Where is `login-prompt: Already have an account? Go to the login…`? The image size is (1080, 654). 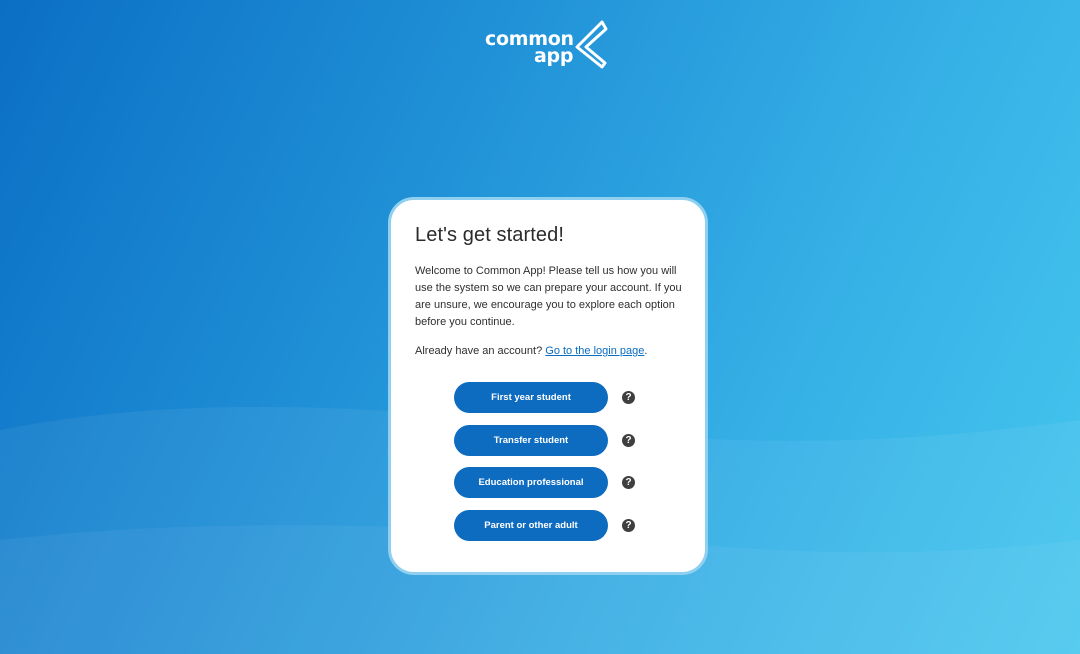 login-prompt: Already have an account? Go to the login… is located at coordinates (531, 351).